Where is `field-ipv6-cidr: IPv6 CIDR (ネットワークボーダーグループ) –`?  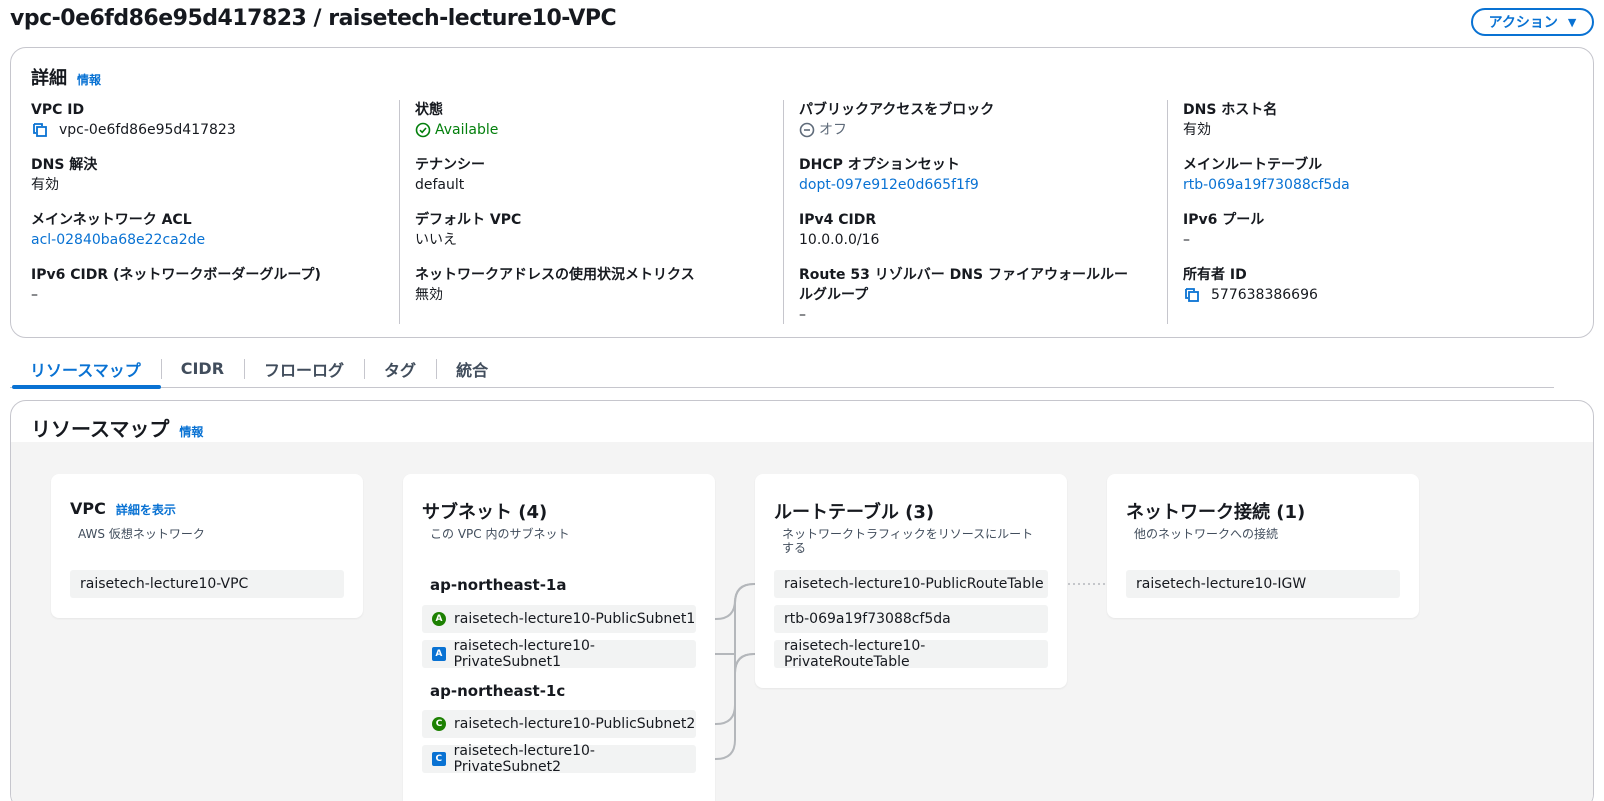
field-ipv6-cidr: IPv6 CIDR (ネットワークボーダーグループ) – is located at coordinates (207, 285).